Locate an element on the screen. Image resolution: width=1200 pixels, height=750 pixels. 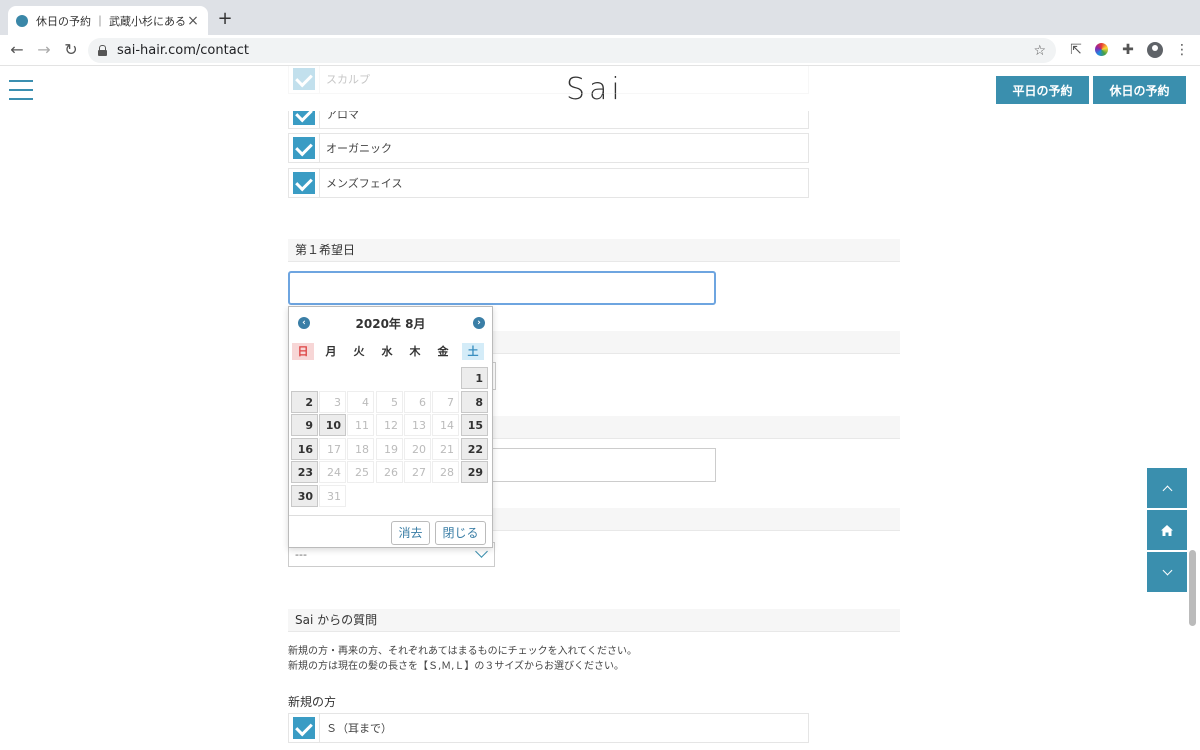
browser-tab: 休日の予約 ｜ 武蔵小杉にある美 × is located at coordinates (108, 20).